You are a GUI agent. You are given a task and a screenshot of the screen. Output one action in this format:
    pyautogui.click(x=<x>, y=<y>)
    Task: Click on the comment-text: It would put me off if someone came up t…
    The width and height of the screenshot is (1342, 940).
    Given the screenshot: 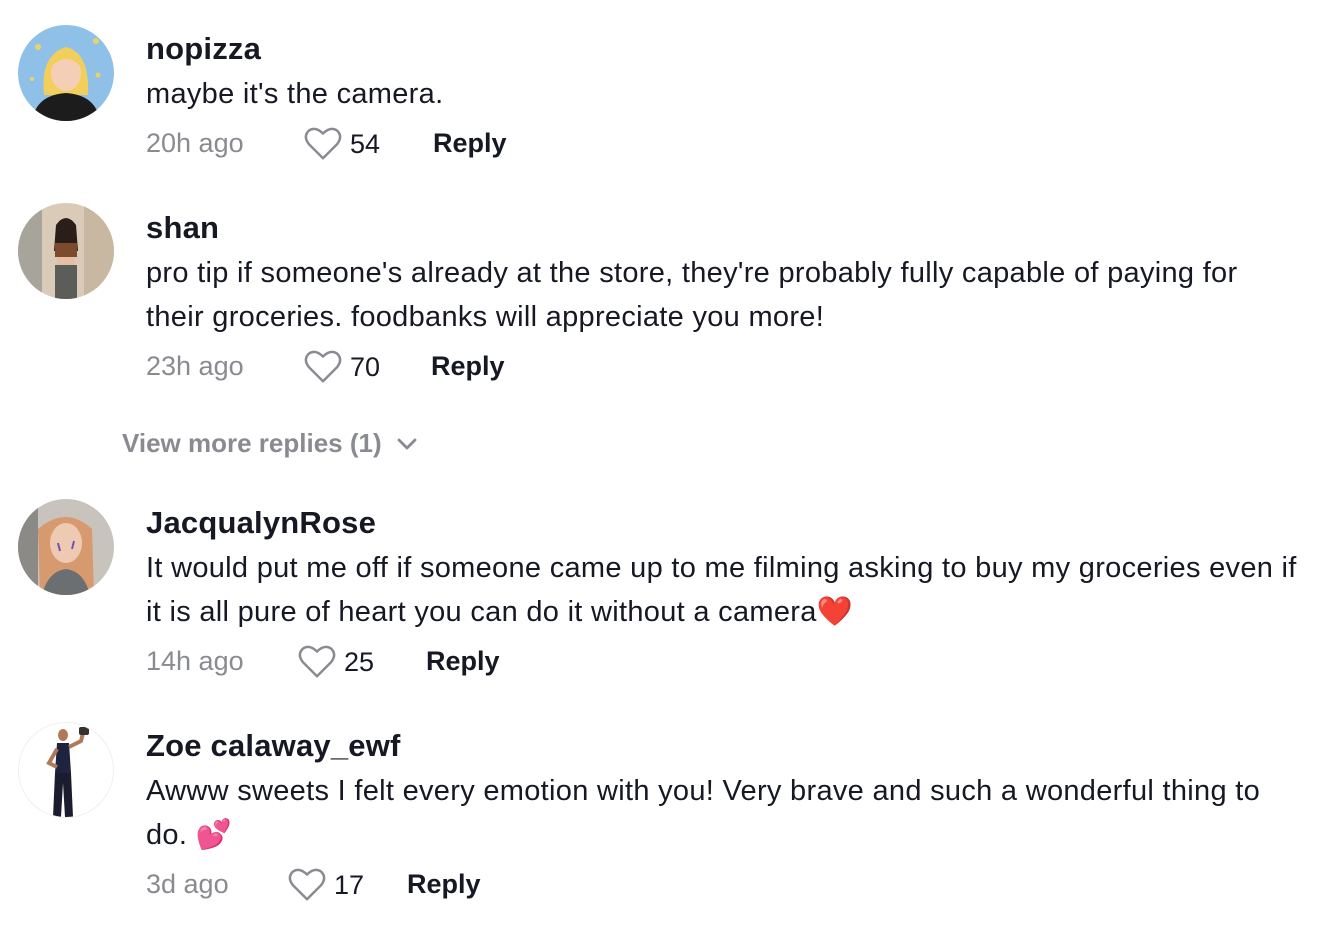 What is the action you would take?
    pyautogui.click(x=721, y=590)
    